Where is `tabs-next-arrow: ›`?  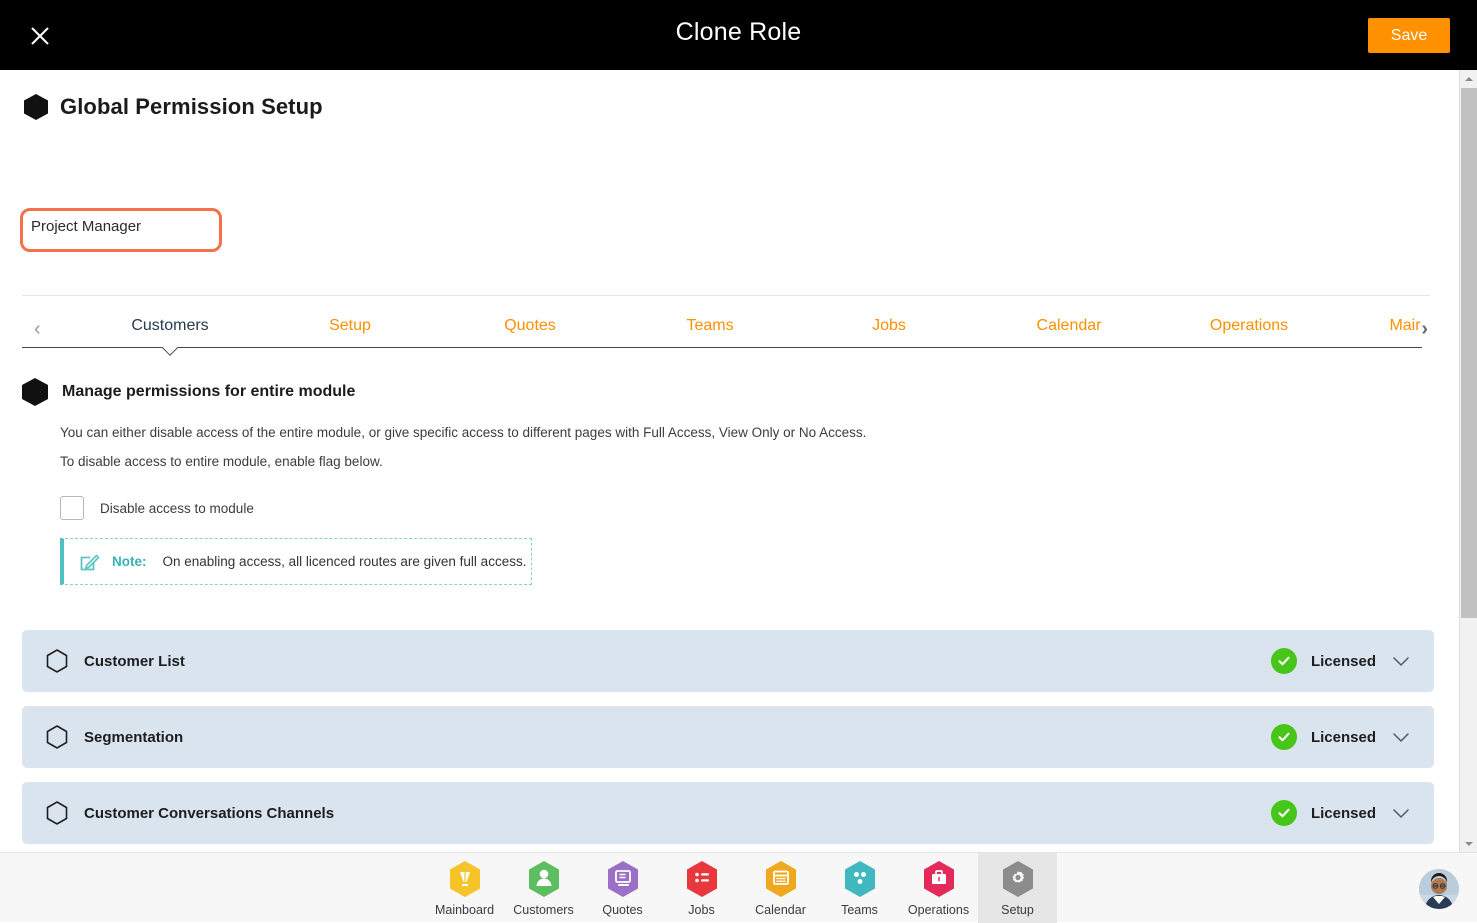
tabs-next-arrow: › is located at coordinates (1424, 329).